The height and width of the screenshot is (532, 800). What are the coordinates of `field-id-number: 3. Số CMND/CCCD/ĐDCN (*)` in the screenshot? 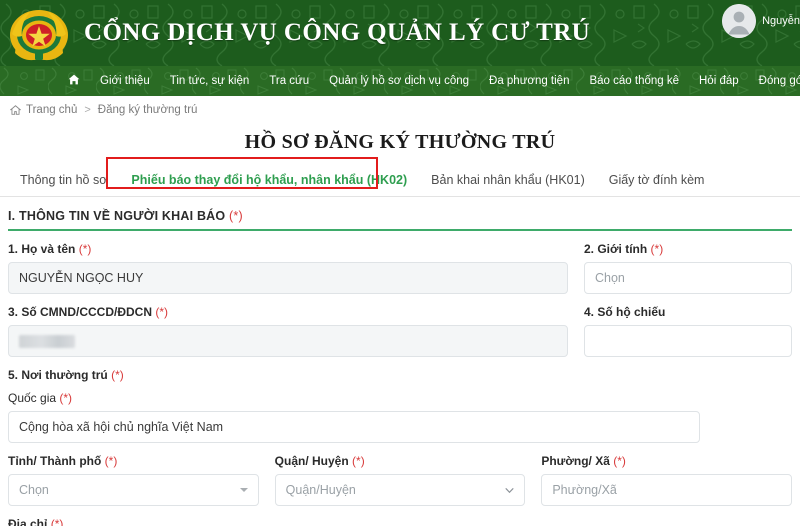 It's located at (288, 331).